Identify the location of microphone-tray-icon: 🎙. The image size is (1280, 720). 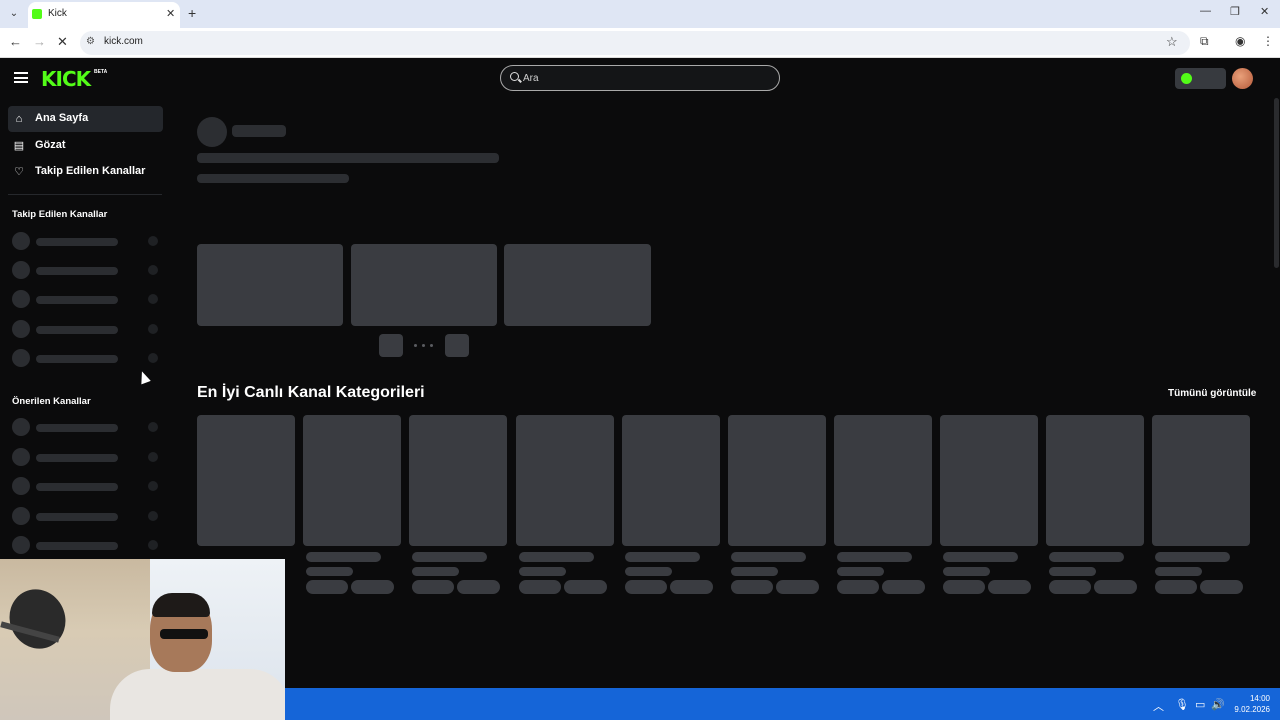
(1182, 704).